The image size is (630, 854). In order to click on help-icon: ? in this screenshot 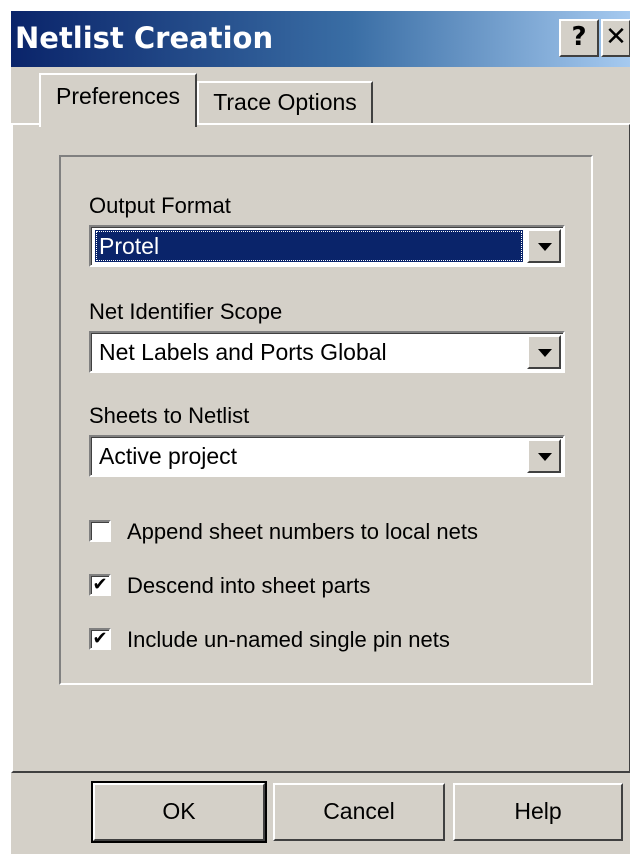, I will do `click(579, 38)`.